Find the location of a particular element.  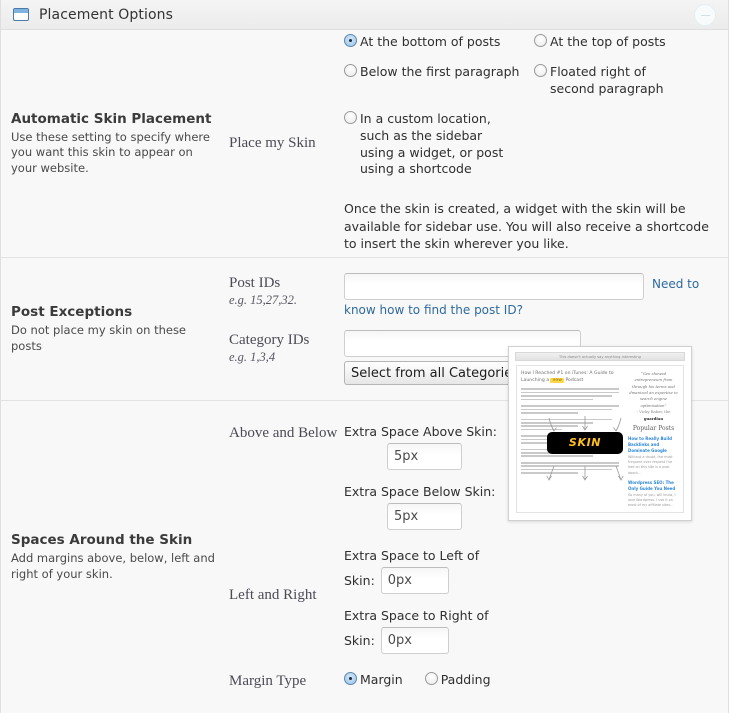

radio-label: At the bottom of posts is located at coordinates (430, 42).